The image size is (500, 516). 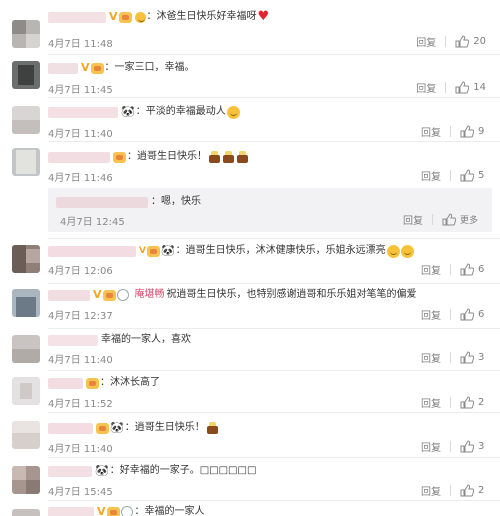 I want to click on comment-text: 幸福的一家人，喜欢, so click(x=146, y=339).